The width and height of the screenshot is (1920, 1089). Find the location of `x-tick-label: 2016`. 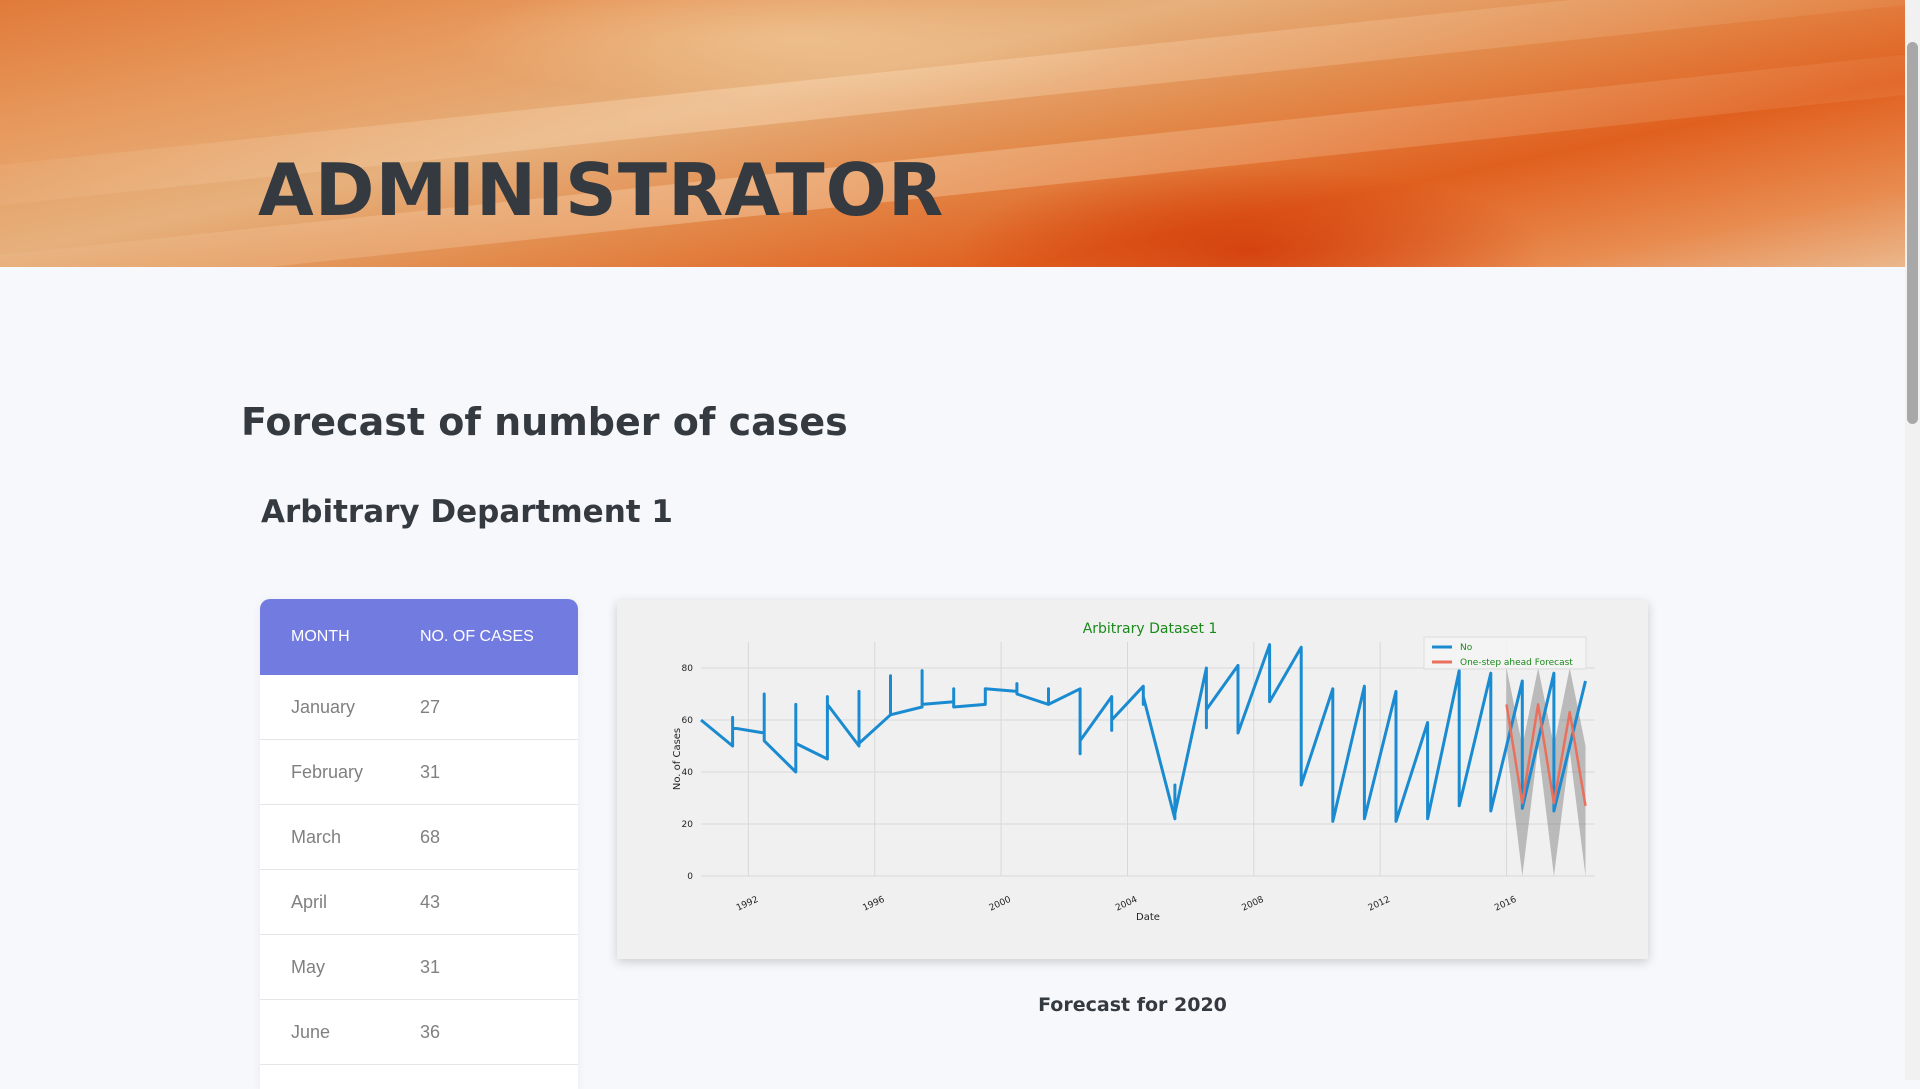

x-tick-label: 2016 is located at coordinates (1505, 904).